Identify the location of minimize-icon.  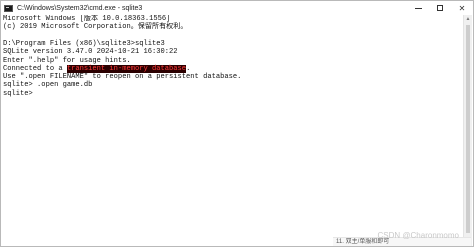
(418, 8).